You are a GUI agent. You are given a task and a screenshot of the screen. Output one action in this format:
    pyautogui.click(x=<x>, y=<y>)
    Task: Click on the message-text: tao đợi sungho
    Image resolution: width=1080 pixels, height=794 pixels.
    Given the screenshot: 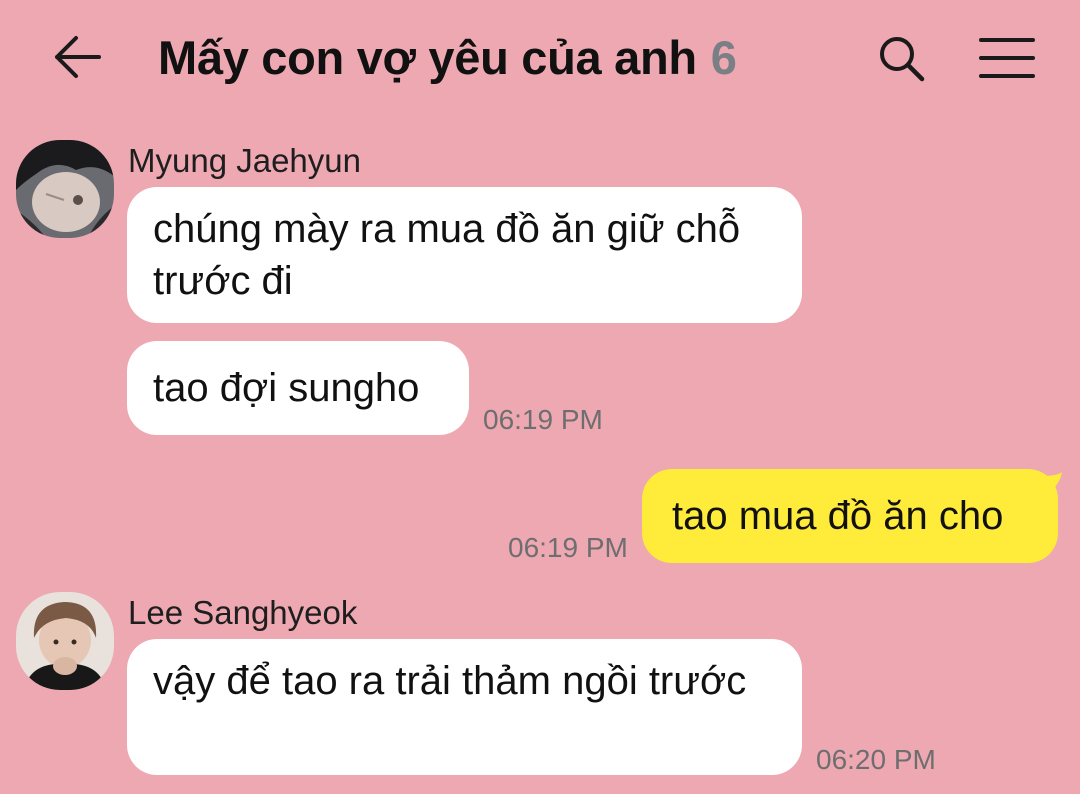 What is the action you would take?
    pyautogui.click(x=286, y=388)
    